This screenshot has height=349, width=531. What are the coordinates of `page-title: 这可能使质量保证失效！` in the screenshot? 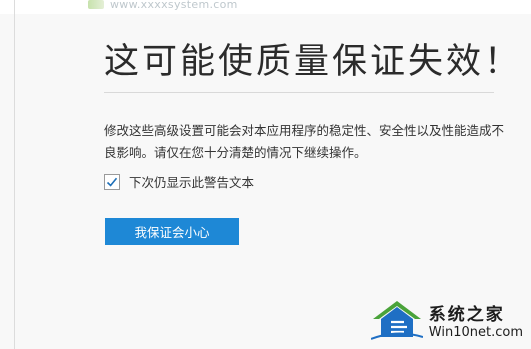 It's located at (313, 62).